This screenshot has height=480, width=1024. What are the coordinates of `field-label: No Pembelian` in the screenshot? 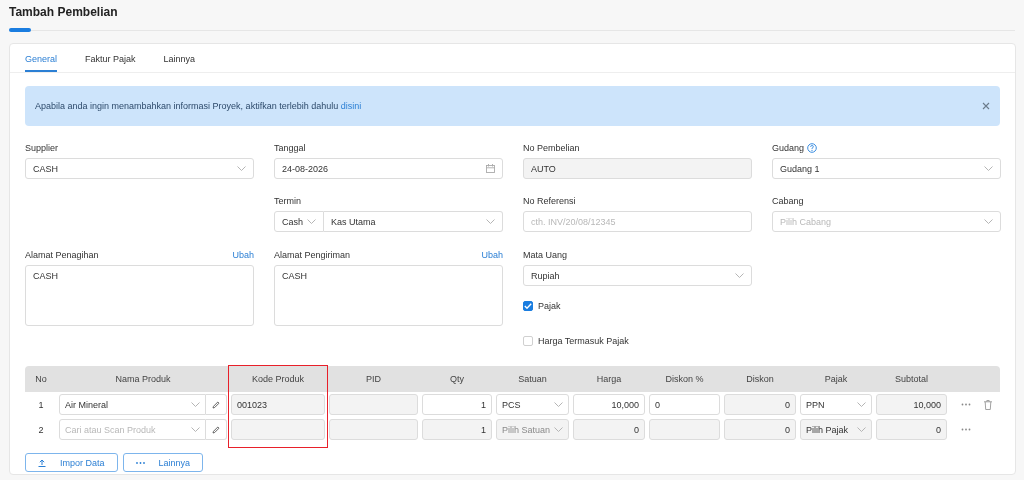 It's located at (551, 148).